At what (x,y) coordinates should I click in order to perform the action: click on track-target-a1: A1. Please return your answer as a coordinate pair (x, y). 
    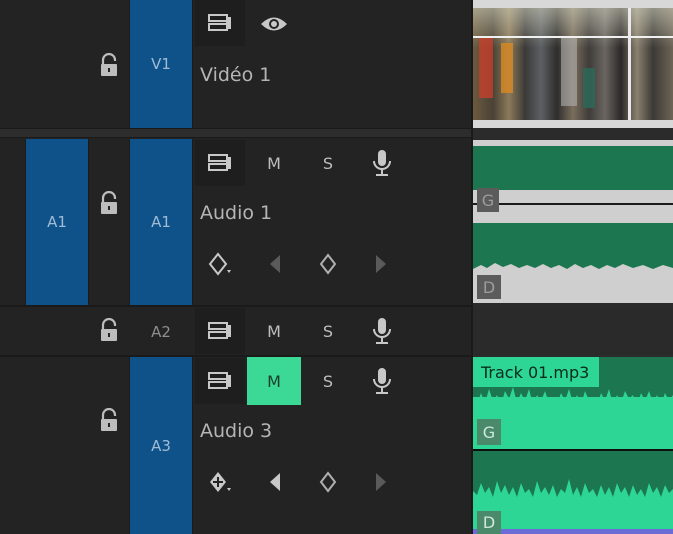
    Looking at the image, I should click on (161, 222).